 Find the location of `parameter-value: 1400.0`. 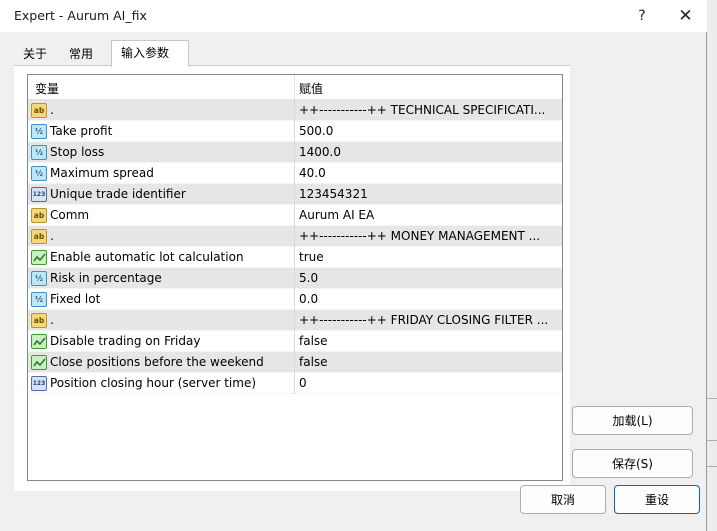

parameter-value: 1400.0 is located at coordinates (430, 152).